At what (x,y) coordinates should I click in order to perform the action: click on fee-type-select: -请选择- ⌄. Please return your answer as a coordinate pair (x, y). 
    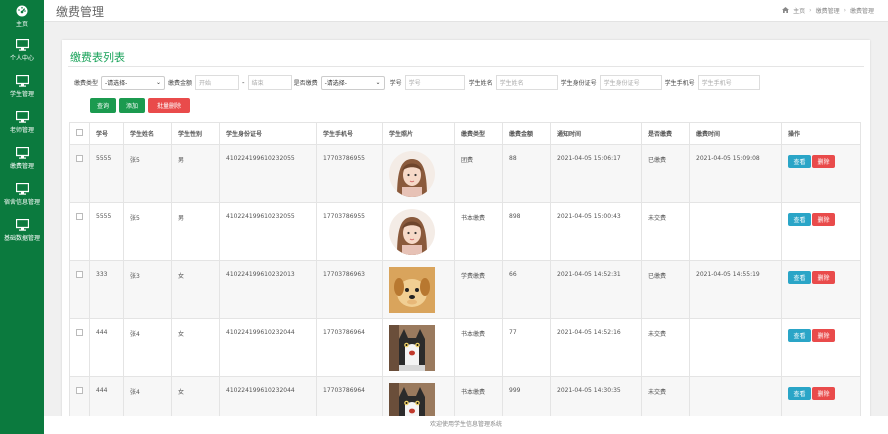
    Looking at the image, I should click on (133, 82).